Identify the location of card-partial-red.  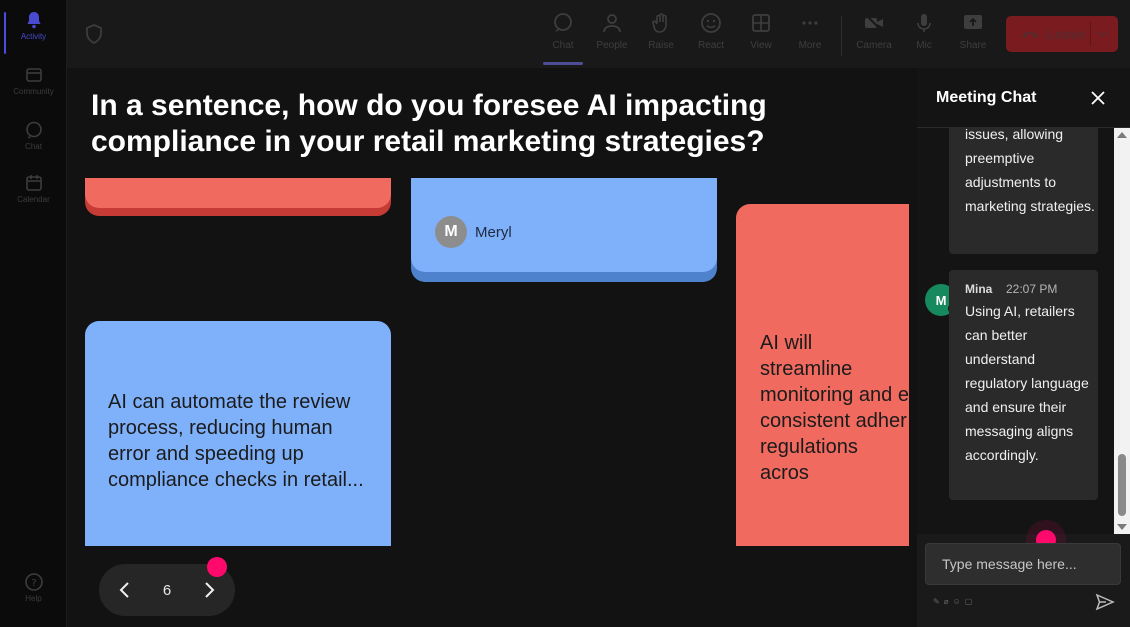
(238, 193).